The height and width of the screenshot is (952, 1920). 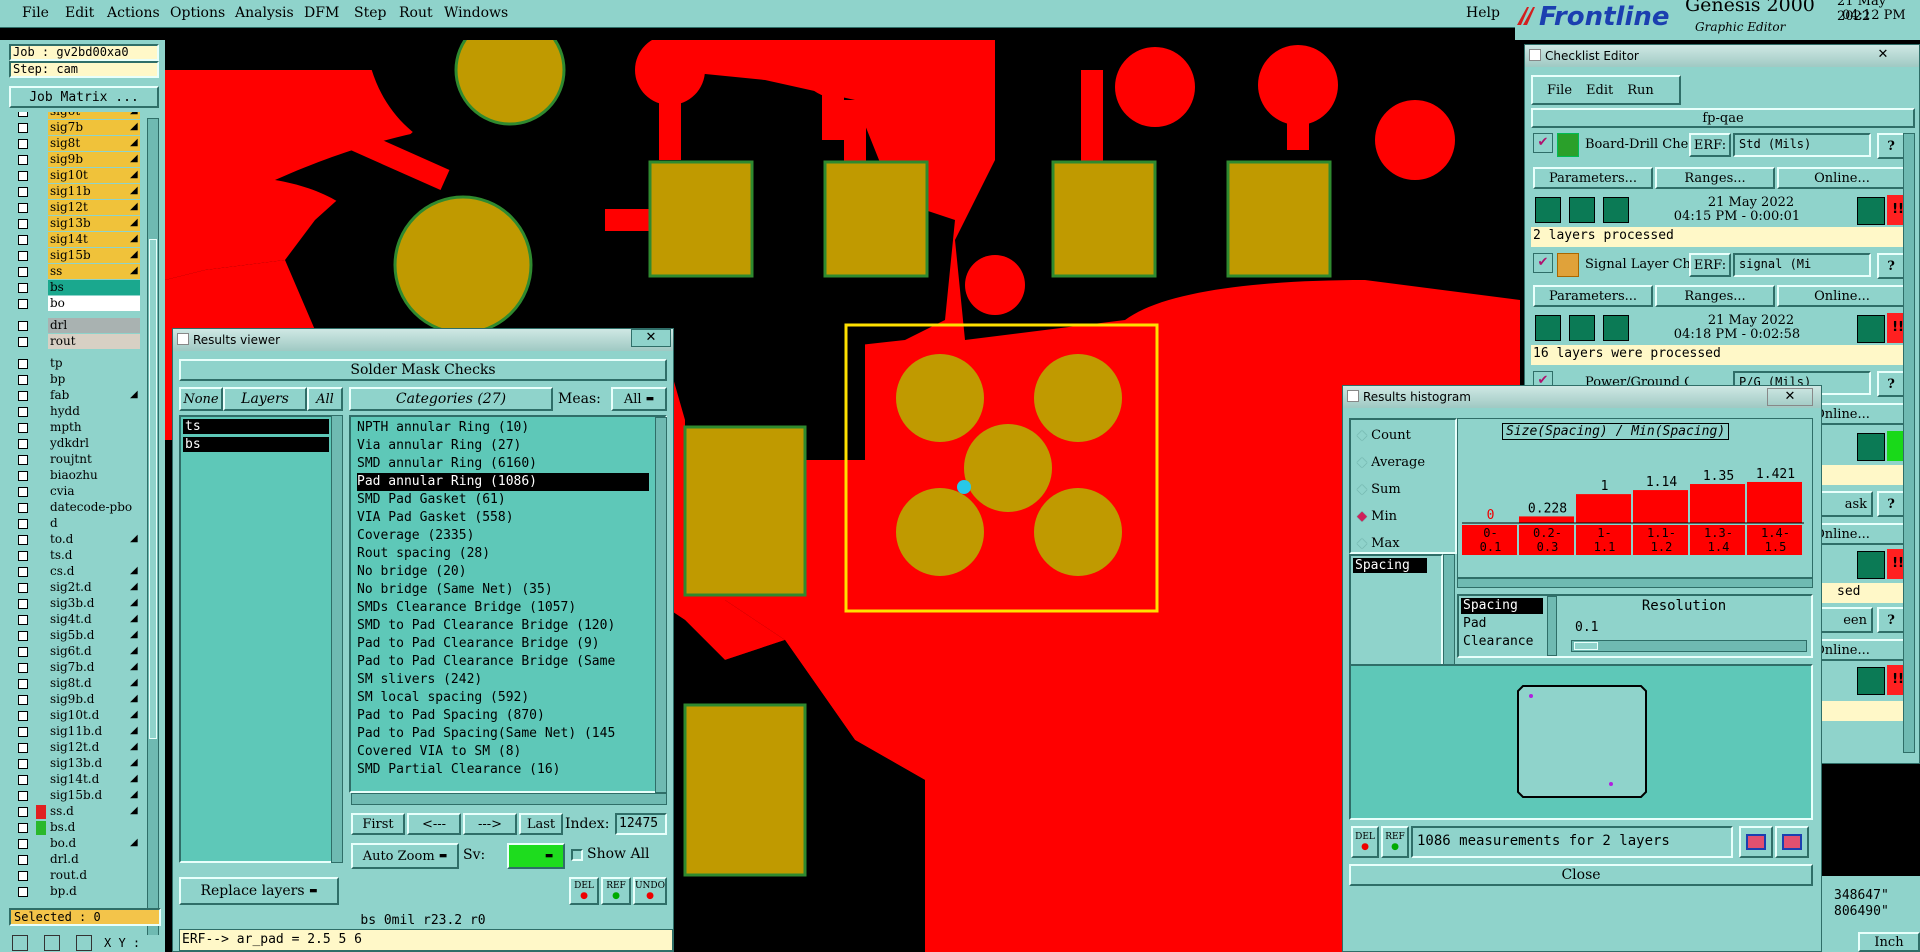 I want to click on layer-row: roujtnt, so click(x=76, y=460).